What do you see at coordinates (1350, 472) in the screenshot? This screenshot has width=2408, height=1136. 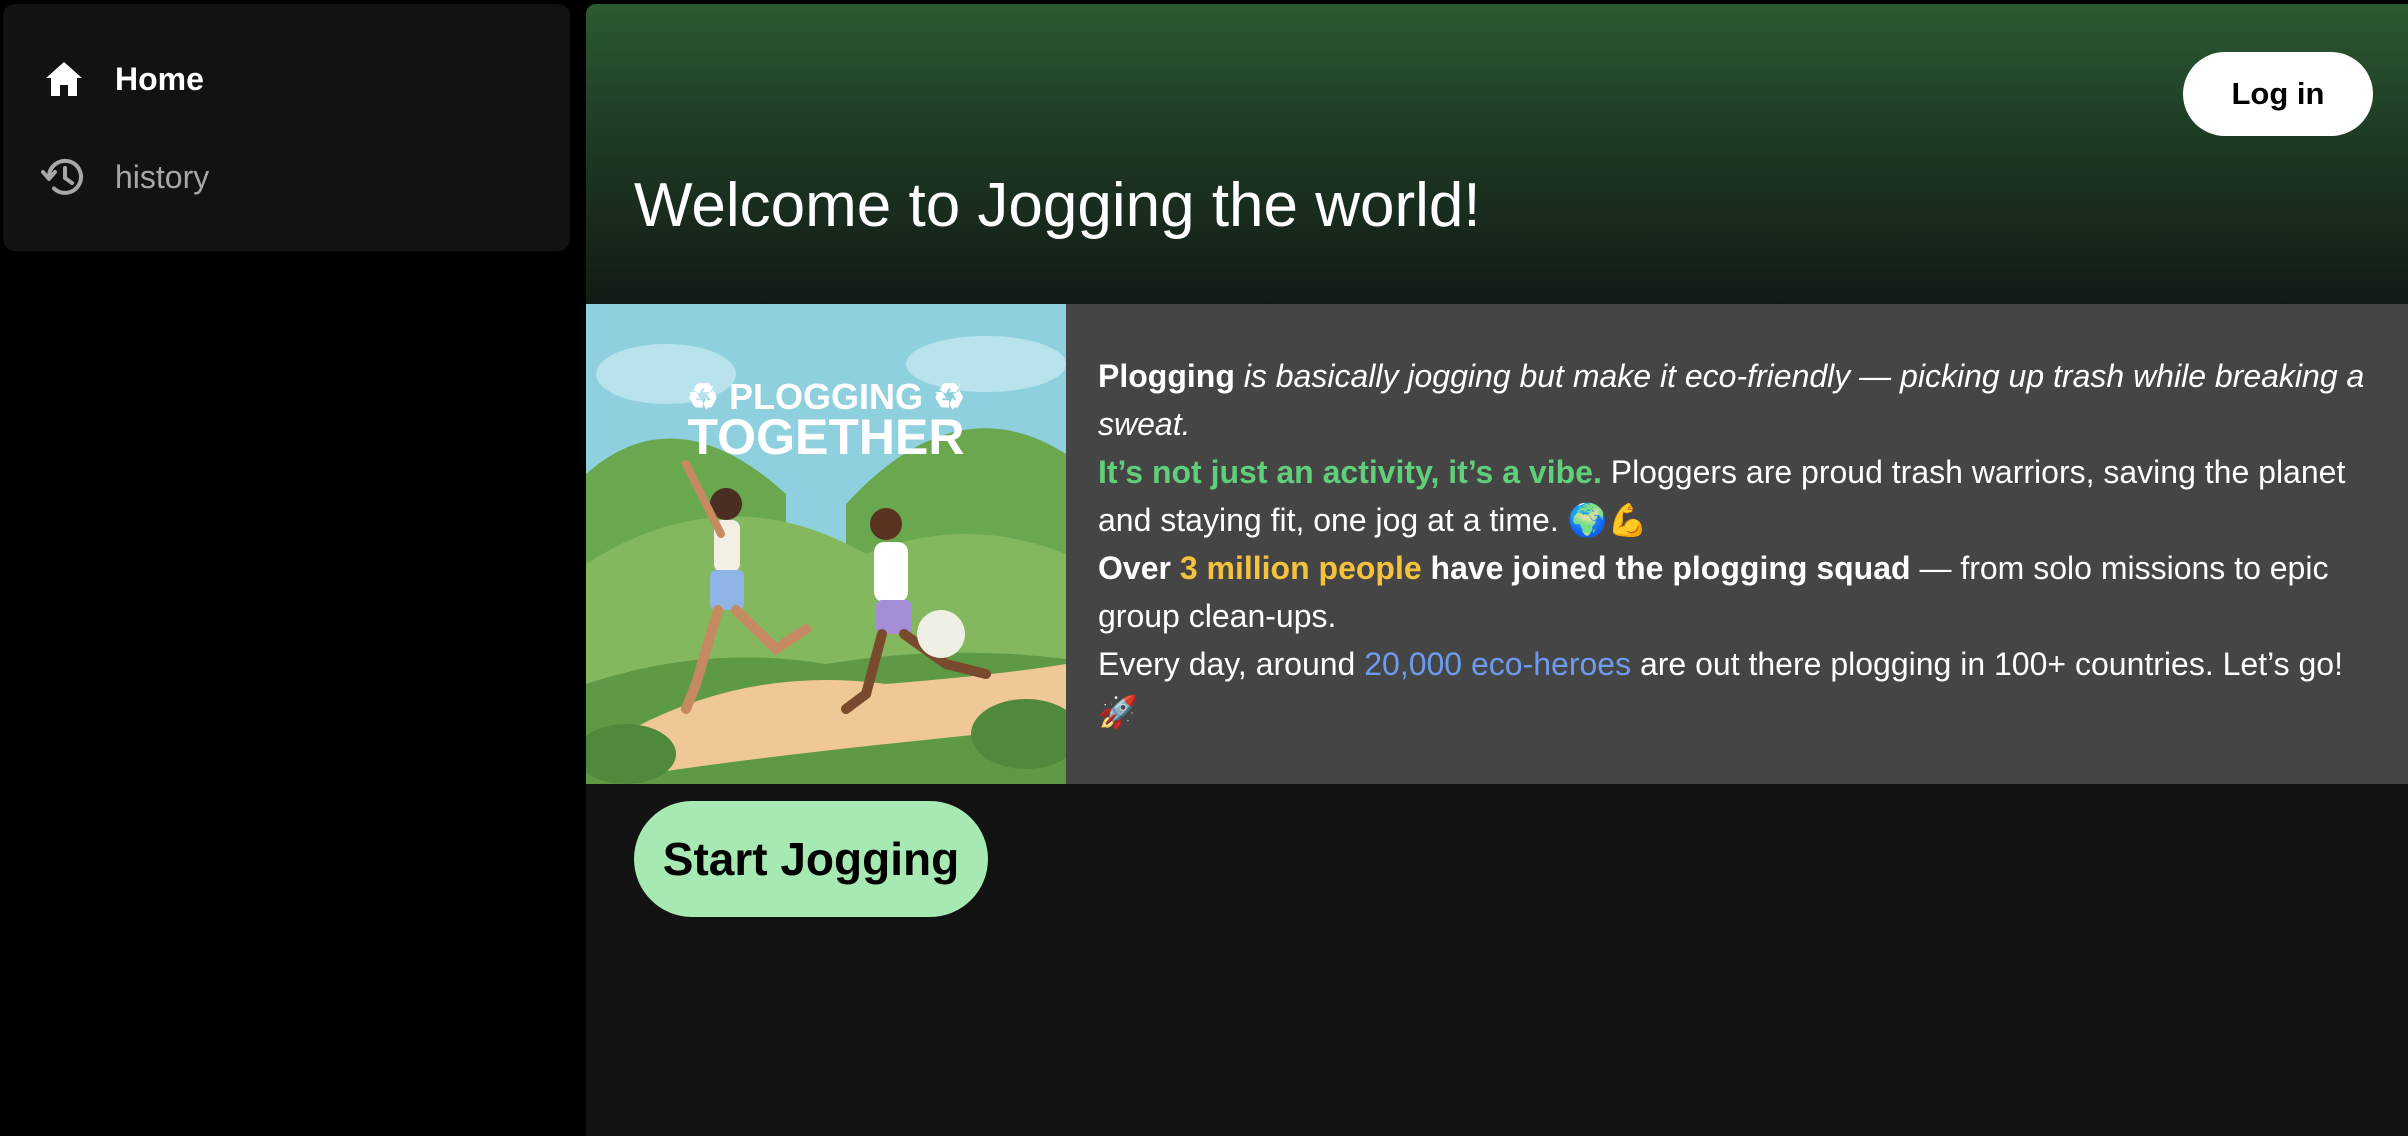 I see `vibe-highlight: It’s not just an activity, it’s a vibe.` at bounding box center [1350, 472].